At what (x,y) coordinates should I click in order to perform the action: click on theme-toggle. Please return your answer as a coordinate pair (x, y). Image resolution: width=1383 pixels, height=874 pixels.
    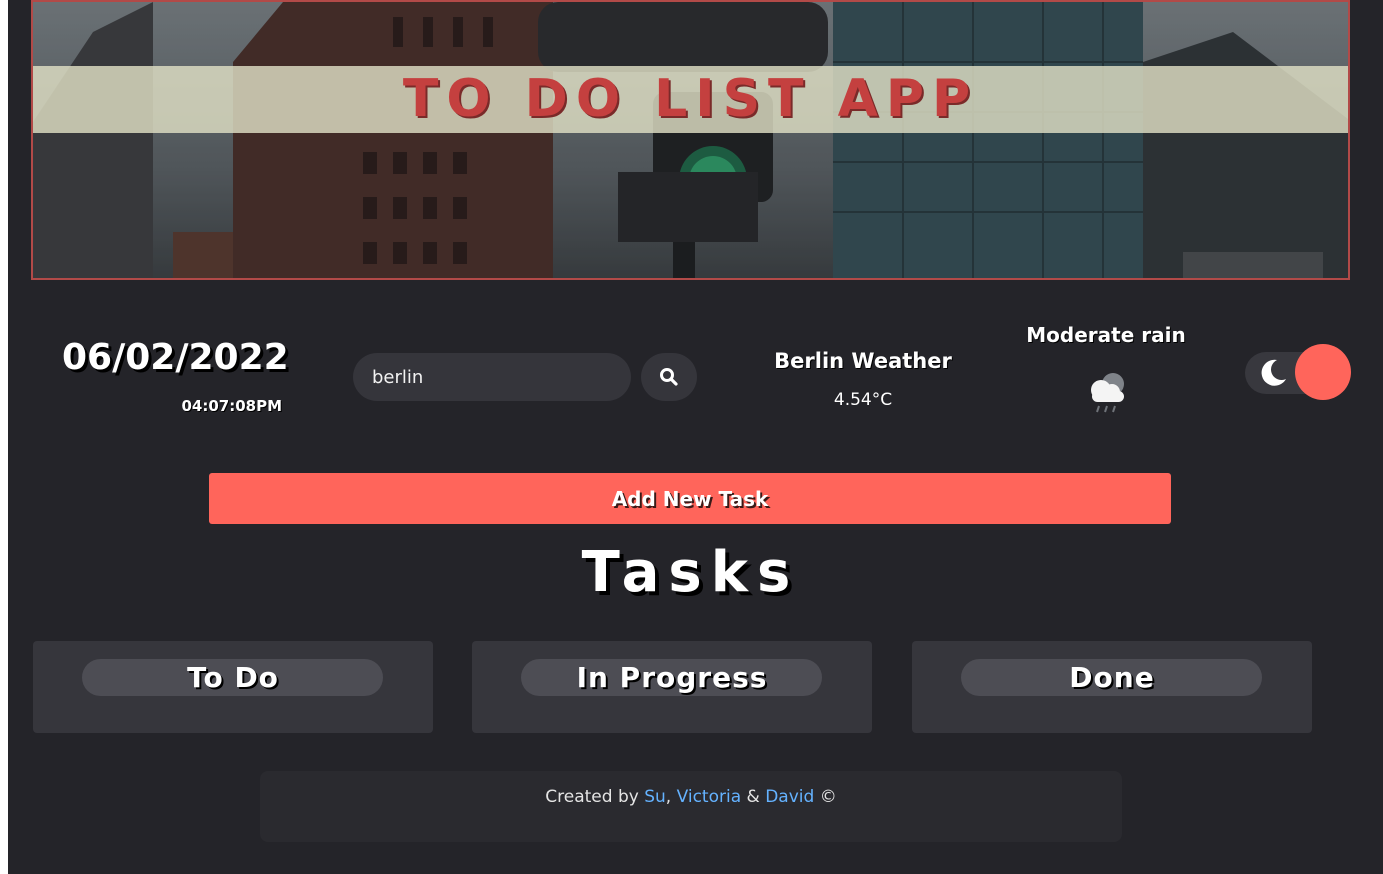
    Looking at the image, I should click on (1298, 372).